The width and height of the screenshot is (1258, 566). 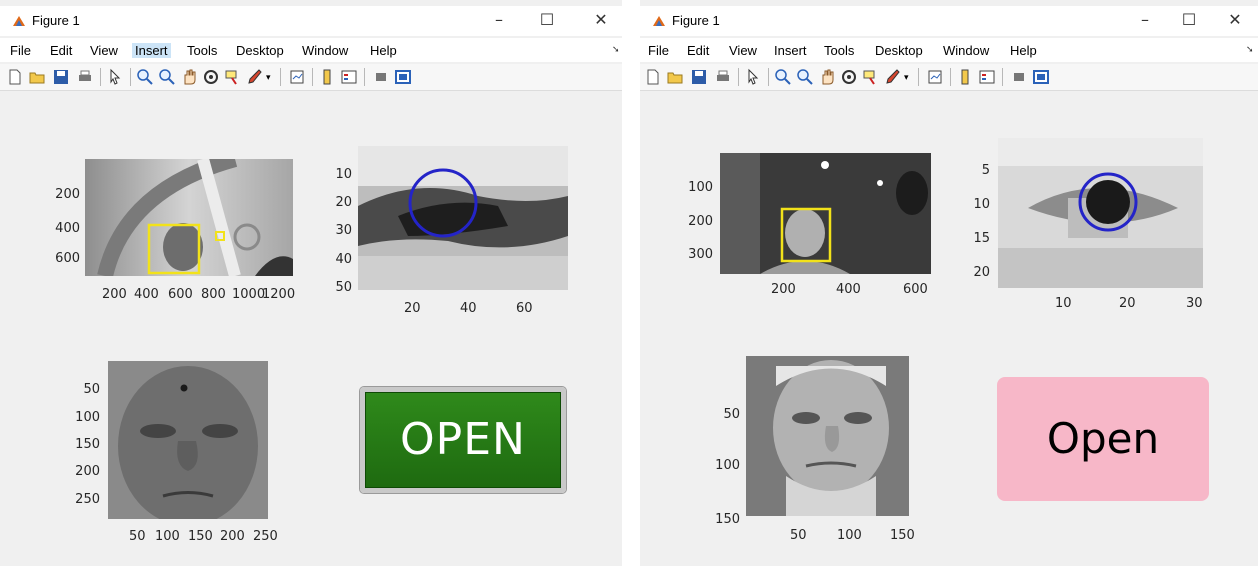 What do you see at coordinates (981, 204) in the screenshot?
I see `y-tick: 10` at bounding box center [981, 204].